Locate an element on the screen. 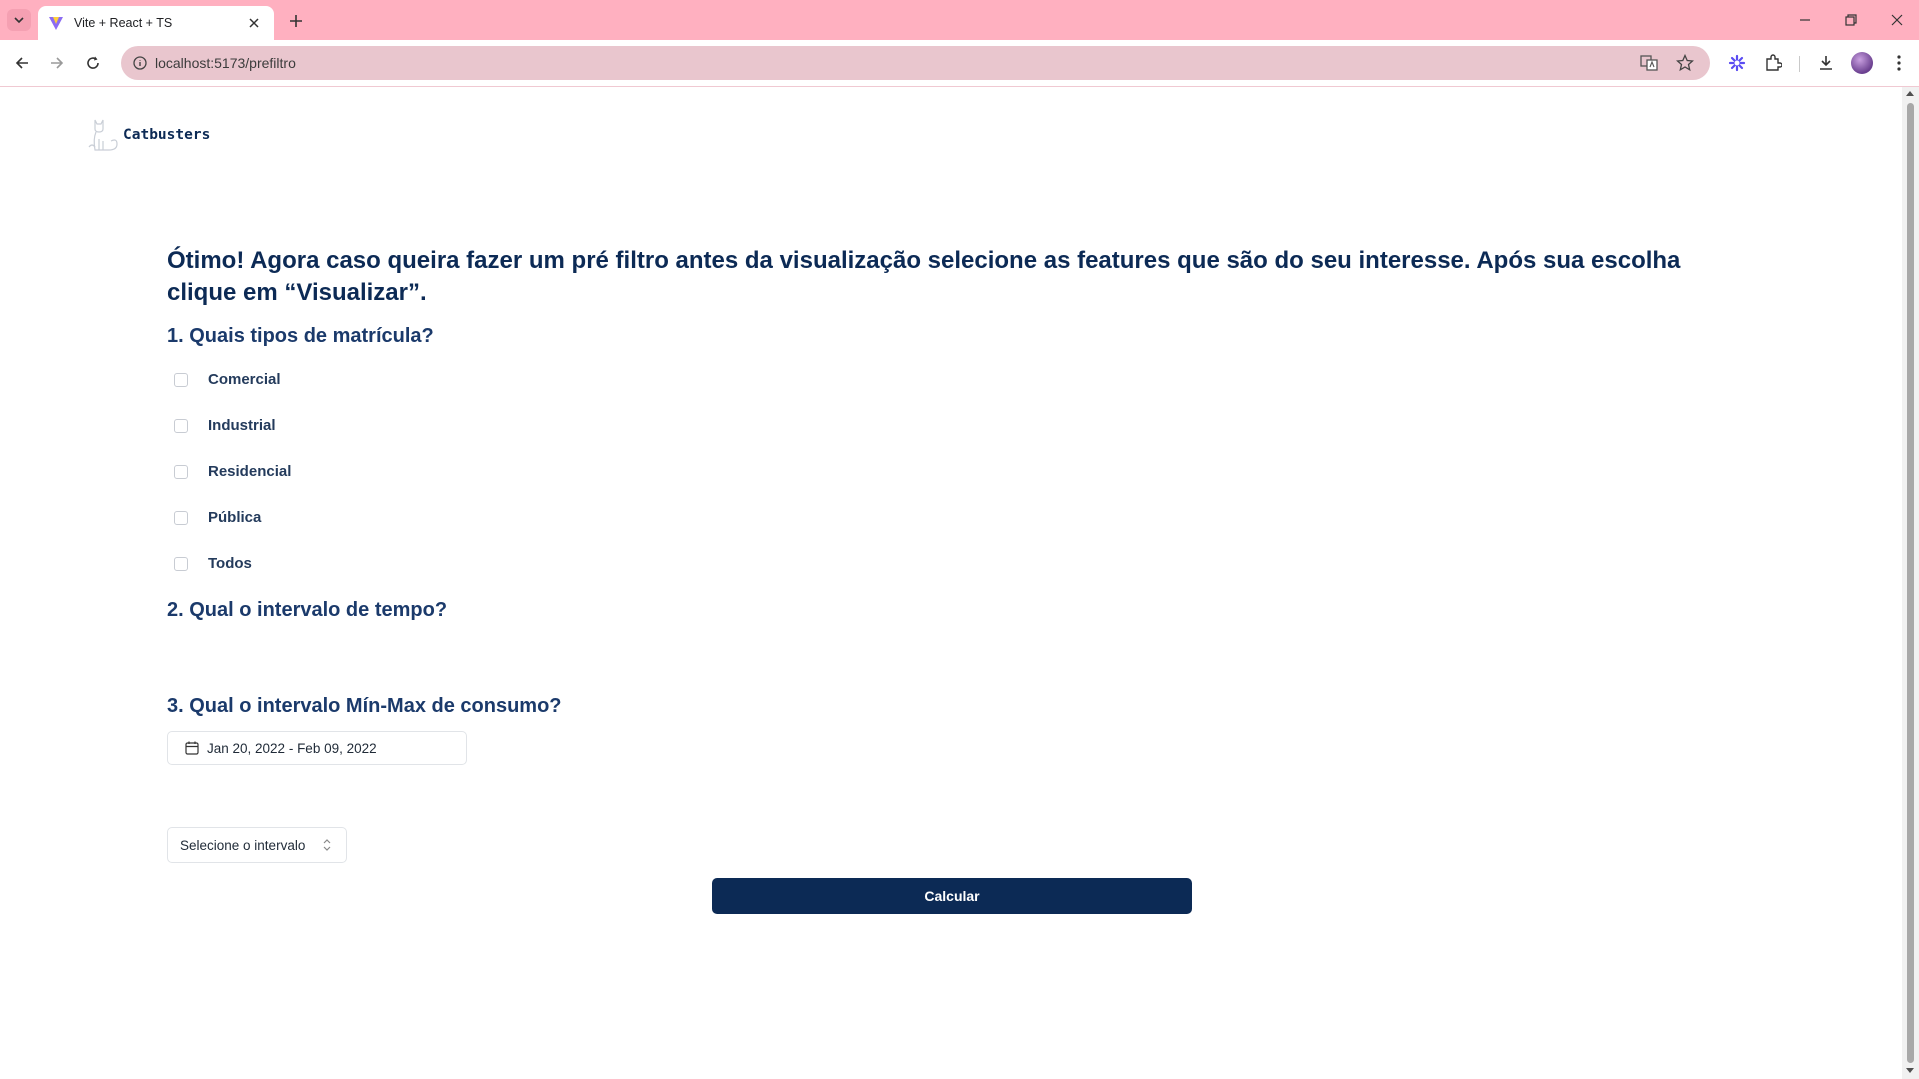  scroll-down-arrow is located at coordinates (1910, 1070).